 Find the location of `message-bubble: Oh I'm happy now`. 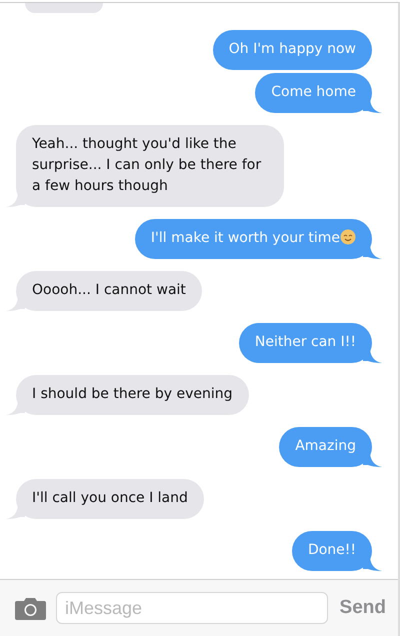

message-bubble: Oh I'm happy now is located at coordinates (292, 50).